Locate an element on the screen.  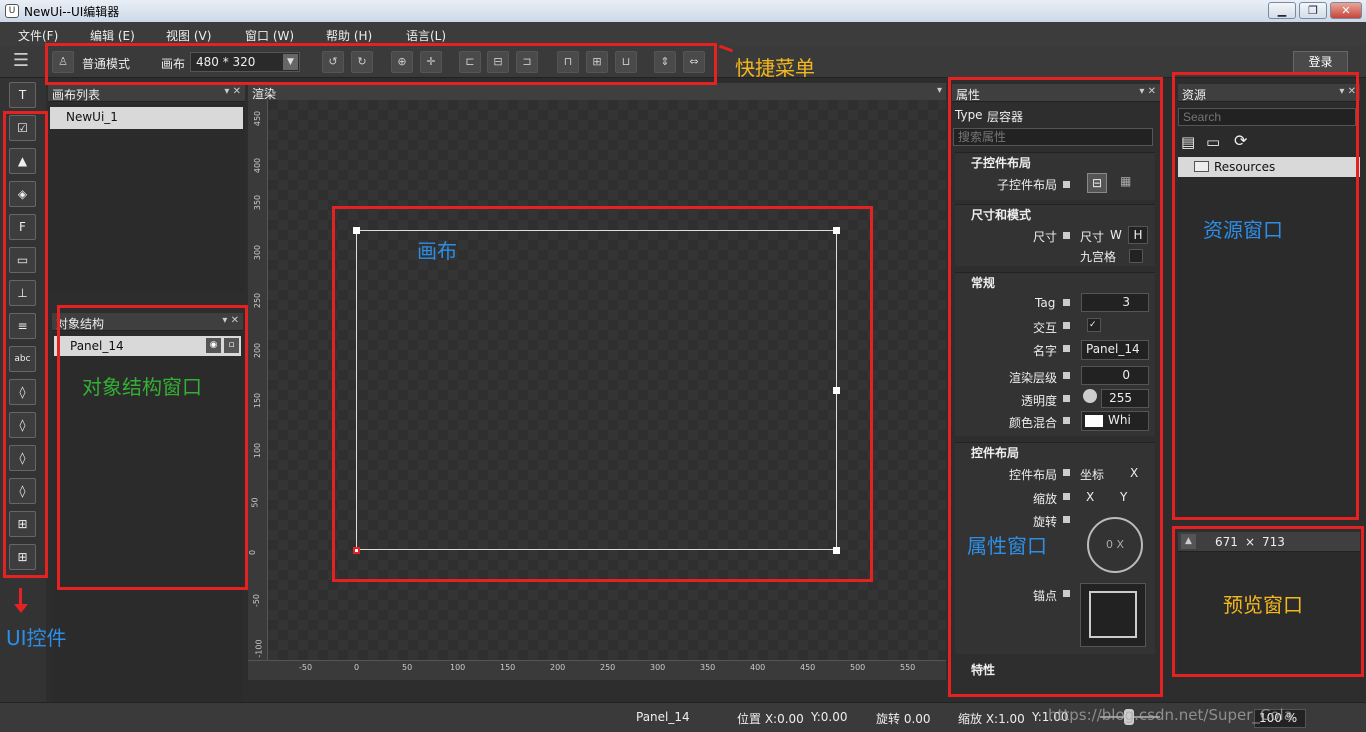
layer2-tool-icon: ◊ is located at coordinates (22, 425).